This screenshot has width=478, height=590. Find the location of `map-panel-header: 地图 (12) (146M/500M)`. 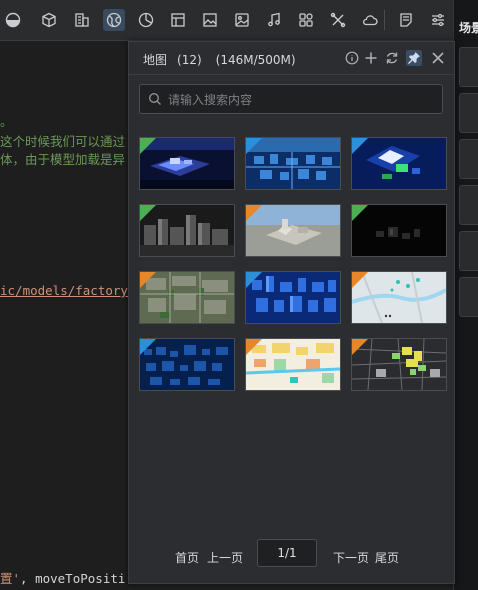

map-panel-header: 地图 (12) (146M/500M) is located at coordinates (291, 58).